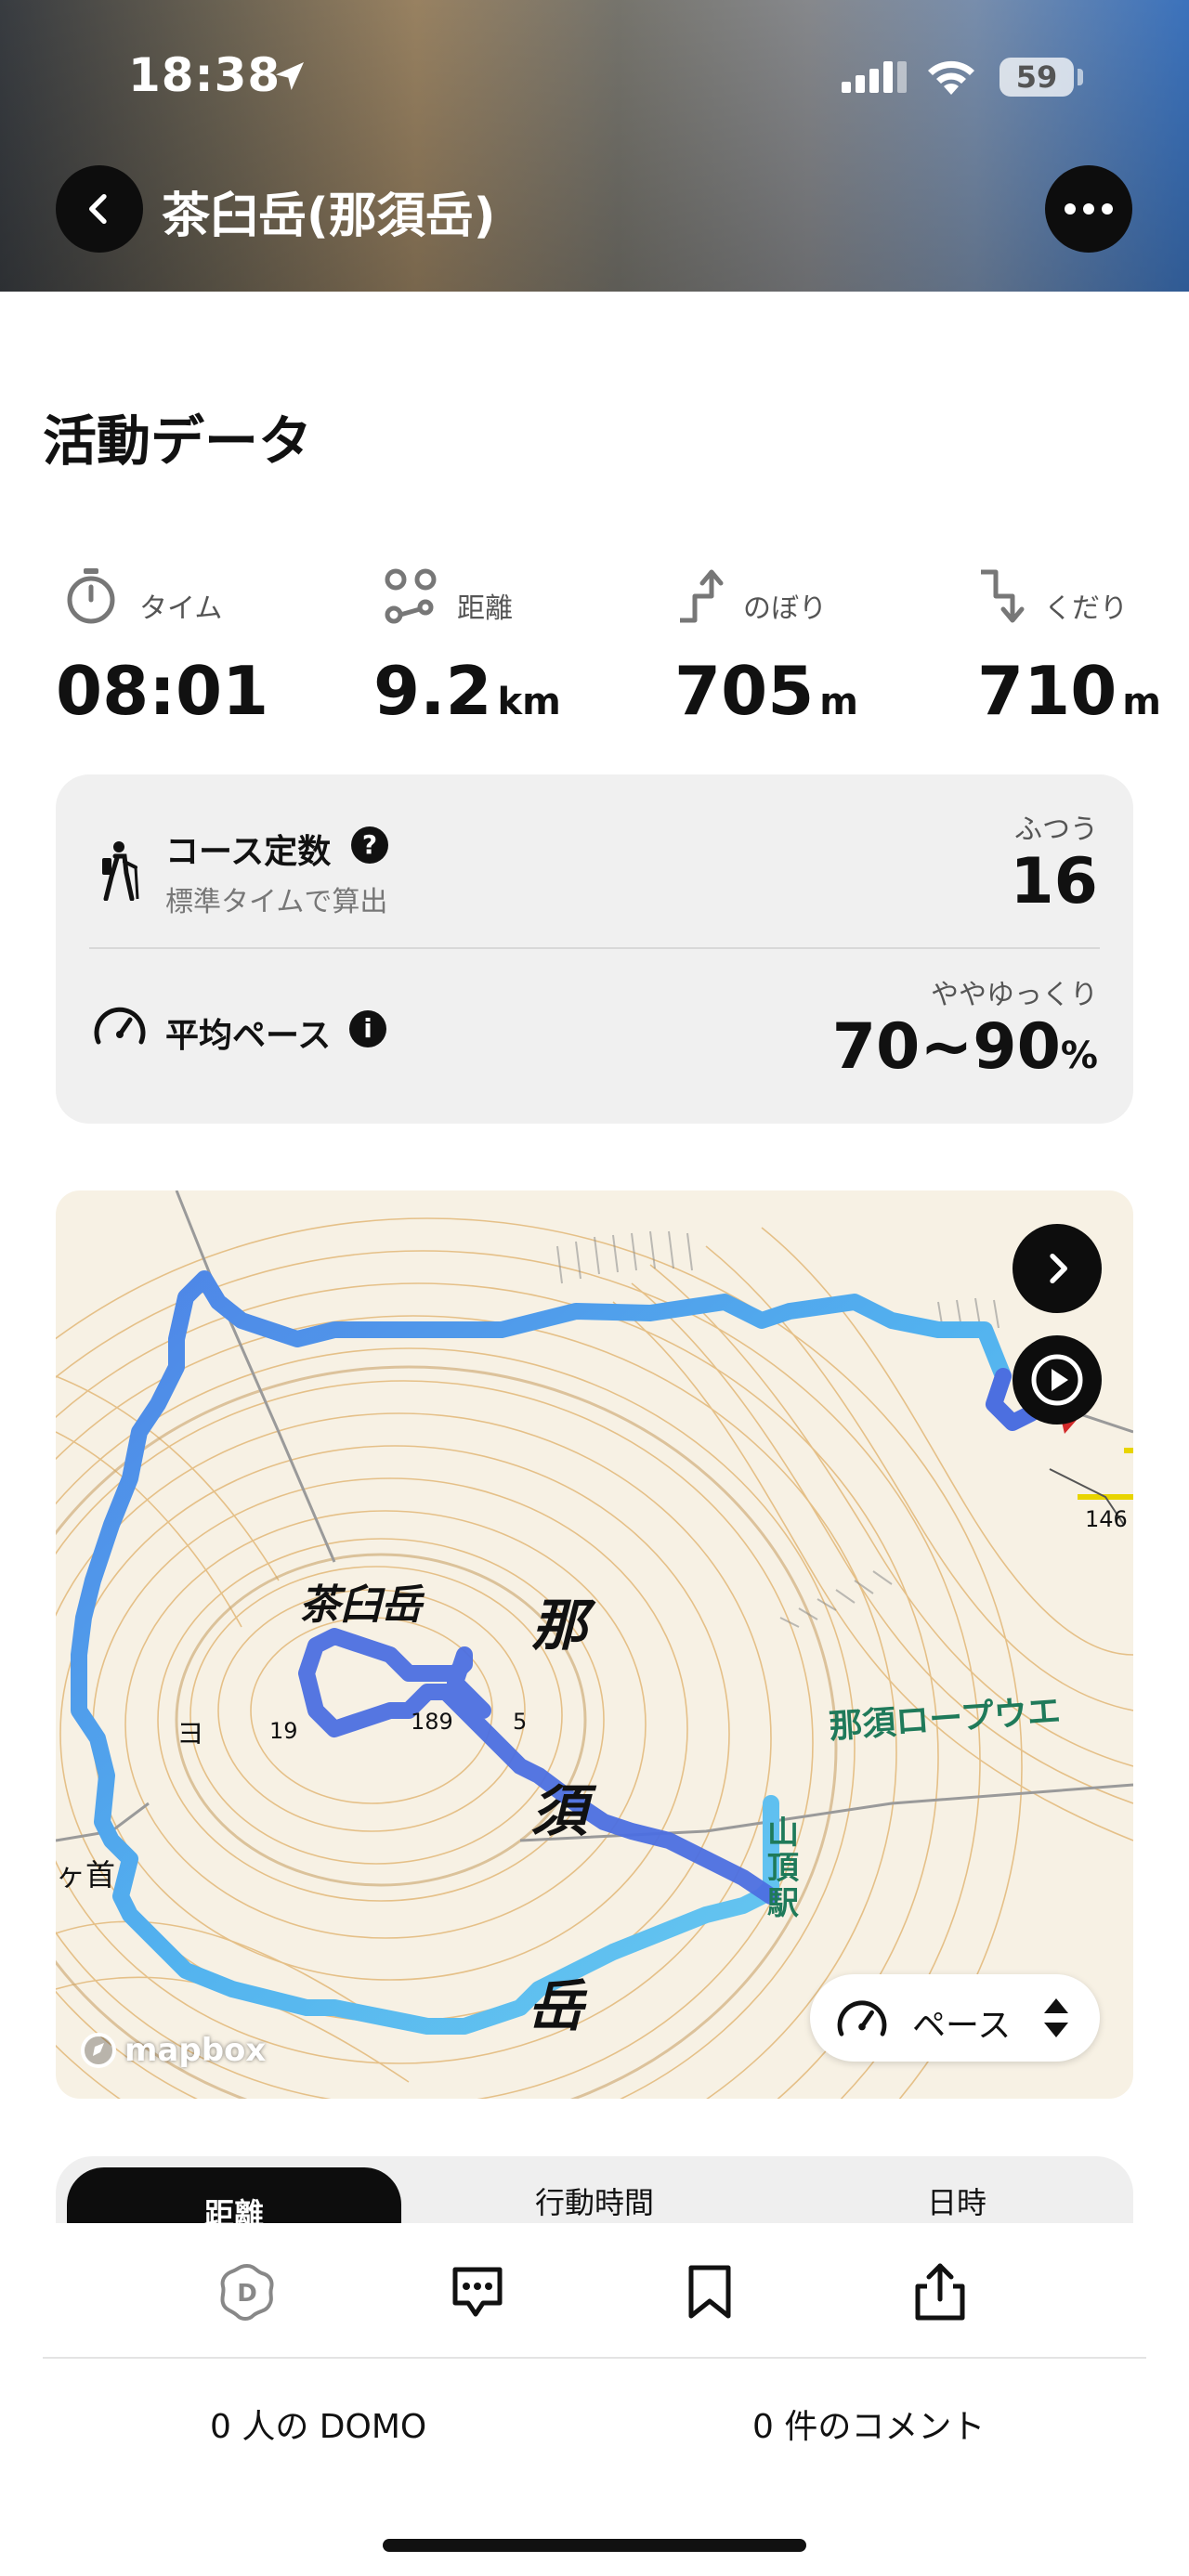 The width and height of the screenshot is (1189, 2576). I want to click on course-constant-title: コース定数, so click(249, 852).